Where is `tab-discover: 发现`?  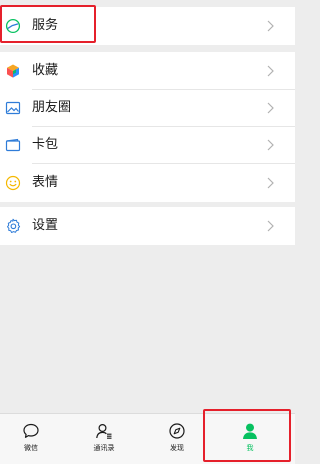
tab-discover: 发现 is located at coordinates (177, 439).